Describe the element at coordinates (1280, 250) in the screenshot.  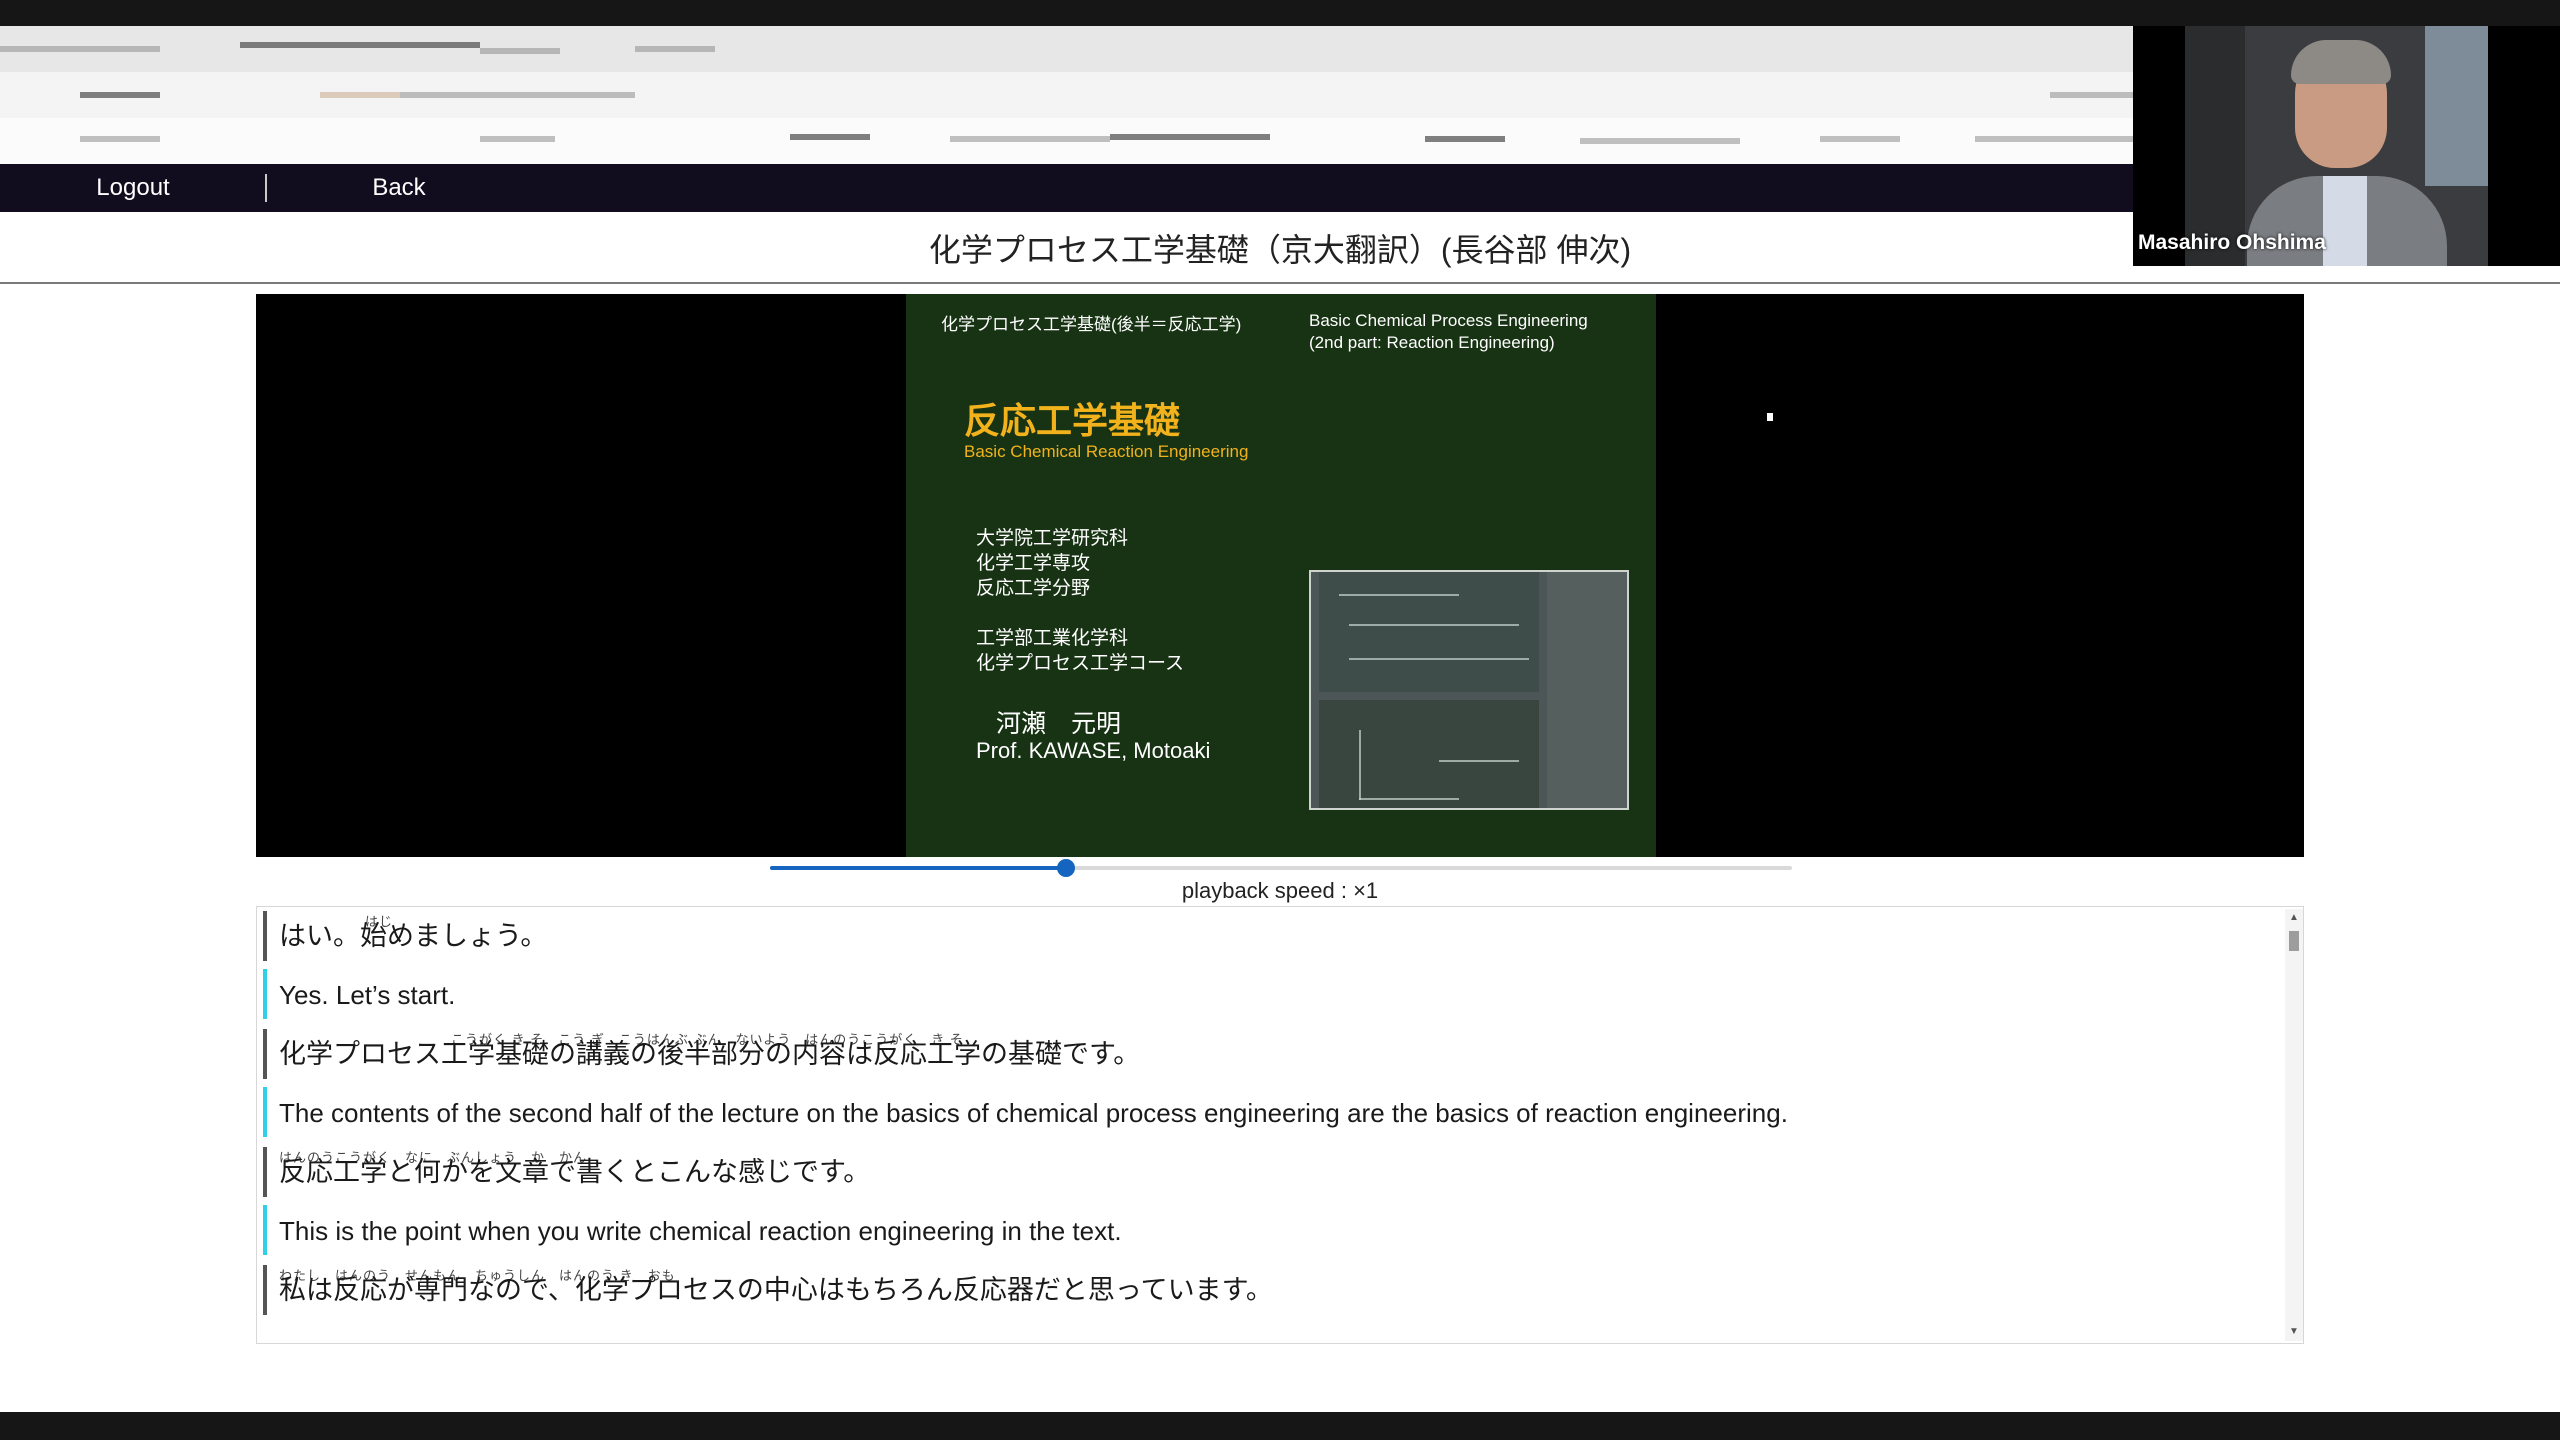
I see `page-title: 化学プロセス工学基礎（京大翻訳）(長谷部 伸次)` at that location.